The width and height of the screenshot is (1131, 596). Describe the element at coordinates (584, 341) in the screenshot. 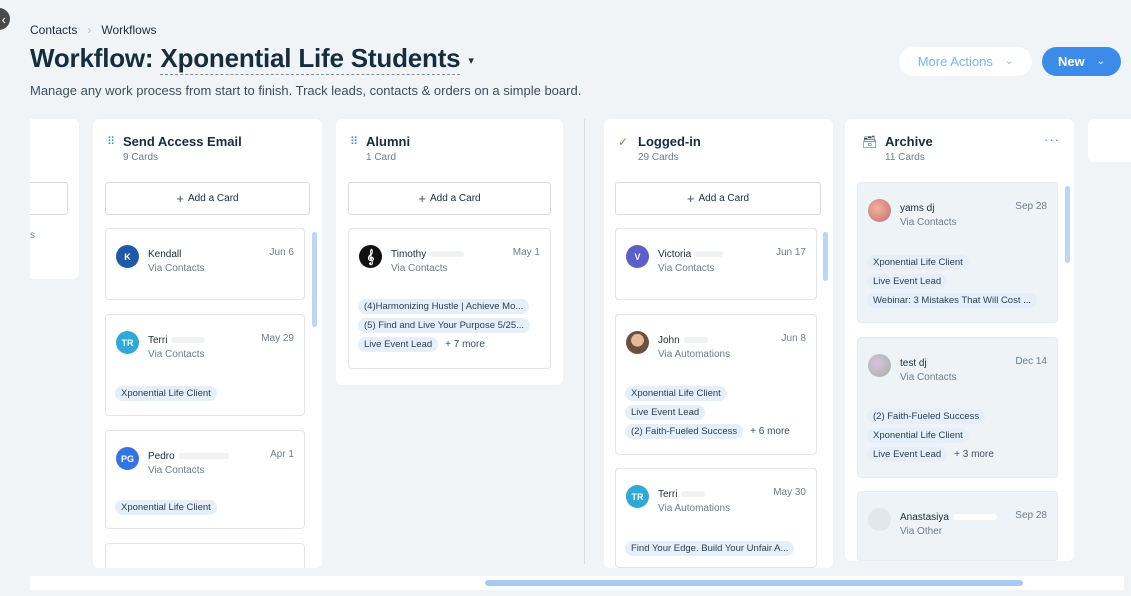

I see `stage-divider` at that location.